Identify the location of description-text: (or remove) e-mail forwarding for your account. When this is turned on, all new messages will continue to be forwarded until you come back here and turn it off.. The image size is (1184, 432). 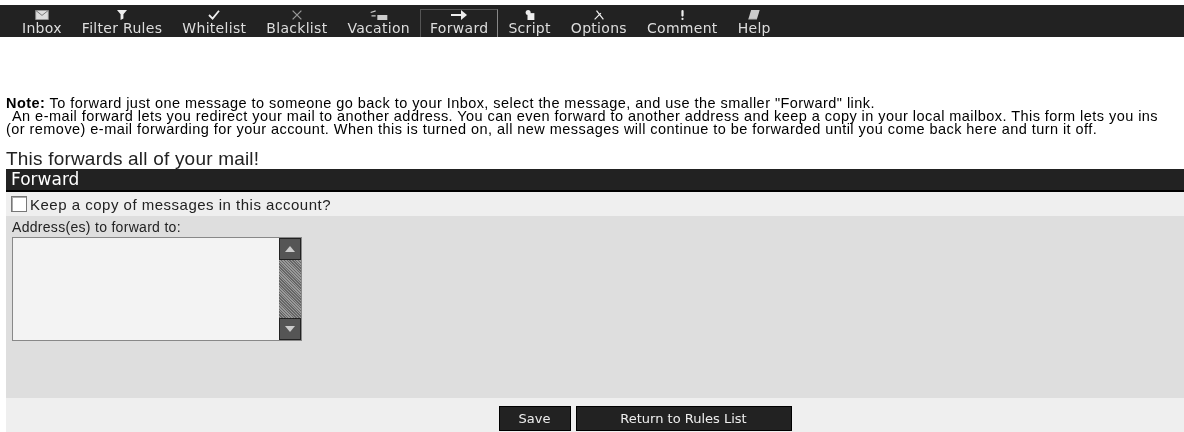
(552, 129).